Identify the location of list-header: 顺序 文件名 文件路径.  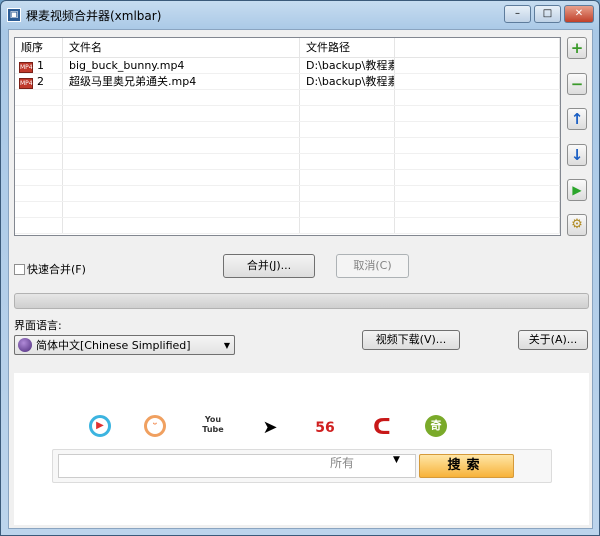
(287, 48).